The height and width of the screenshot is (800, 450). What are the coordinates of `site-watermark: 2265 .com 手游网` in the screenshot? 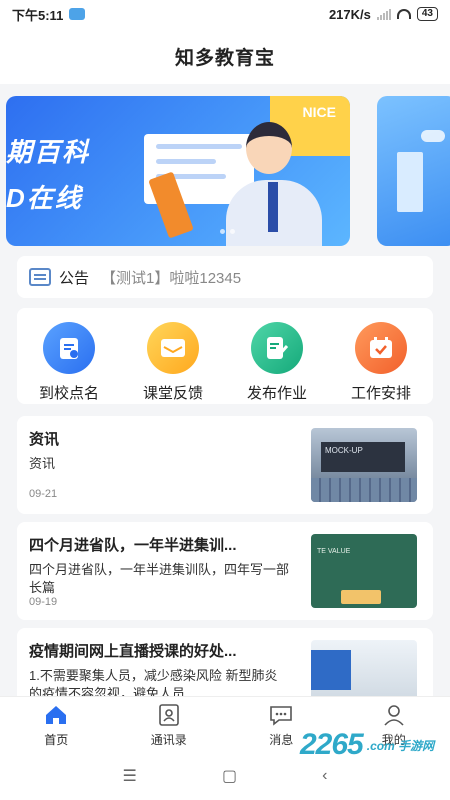 It's located at (375, 745).